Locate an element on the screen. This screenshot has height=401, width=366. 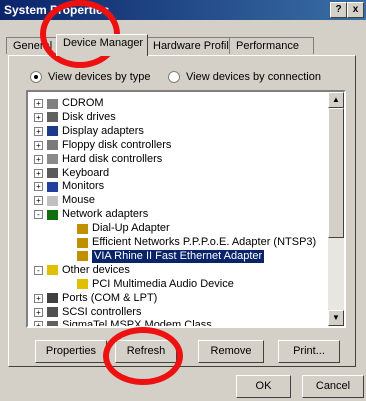
tree-item: + SigmaTel MSPX Modem Class is located at coordinates (123, 322).